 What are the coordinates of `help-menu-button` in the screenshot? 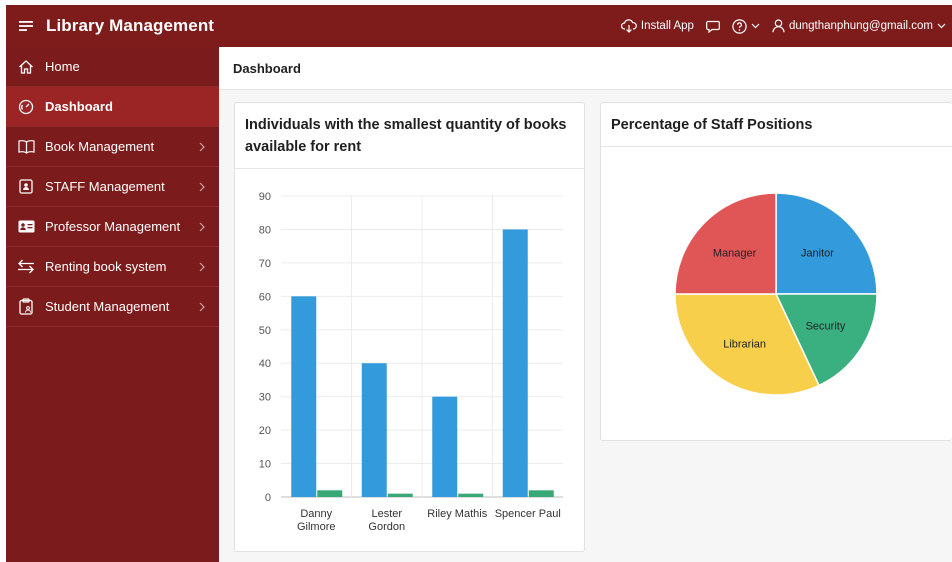 It's located at (746, 26).